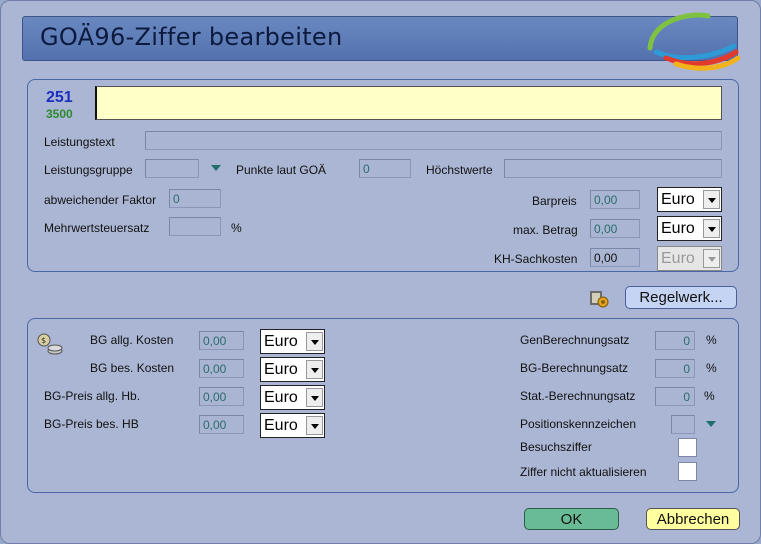 Image resolution: width=761 pixels, height=544 pixels. What do you see at coordinates (91, 424) in the screenshot?
I see `bg-preis-bes-label: BG-Preis bes. HB` at bounding box center [91, 424].